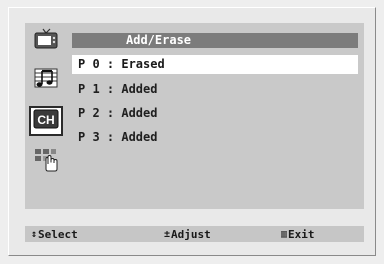 This screenshot has height=264, width=384. I want to click on sidebar-item-sound, so click(46, 80).